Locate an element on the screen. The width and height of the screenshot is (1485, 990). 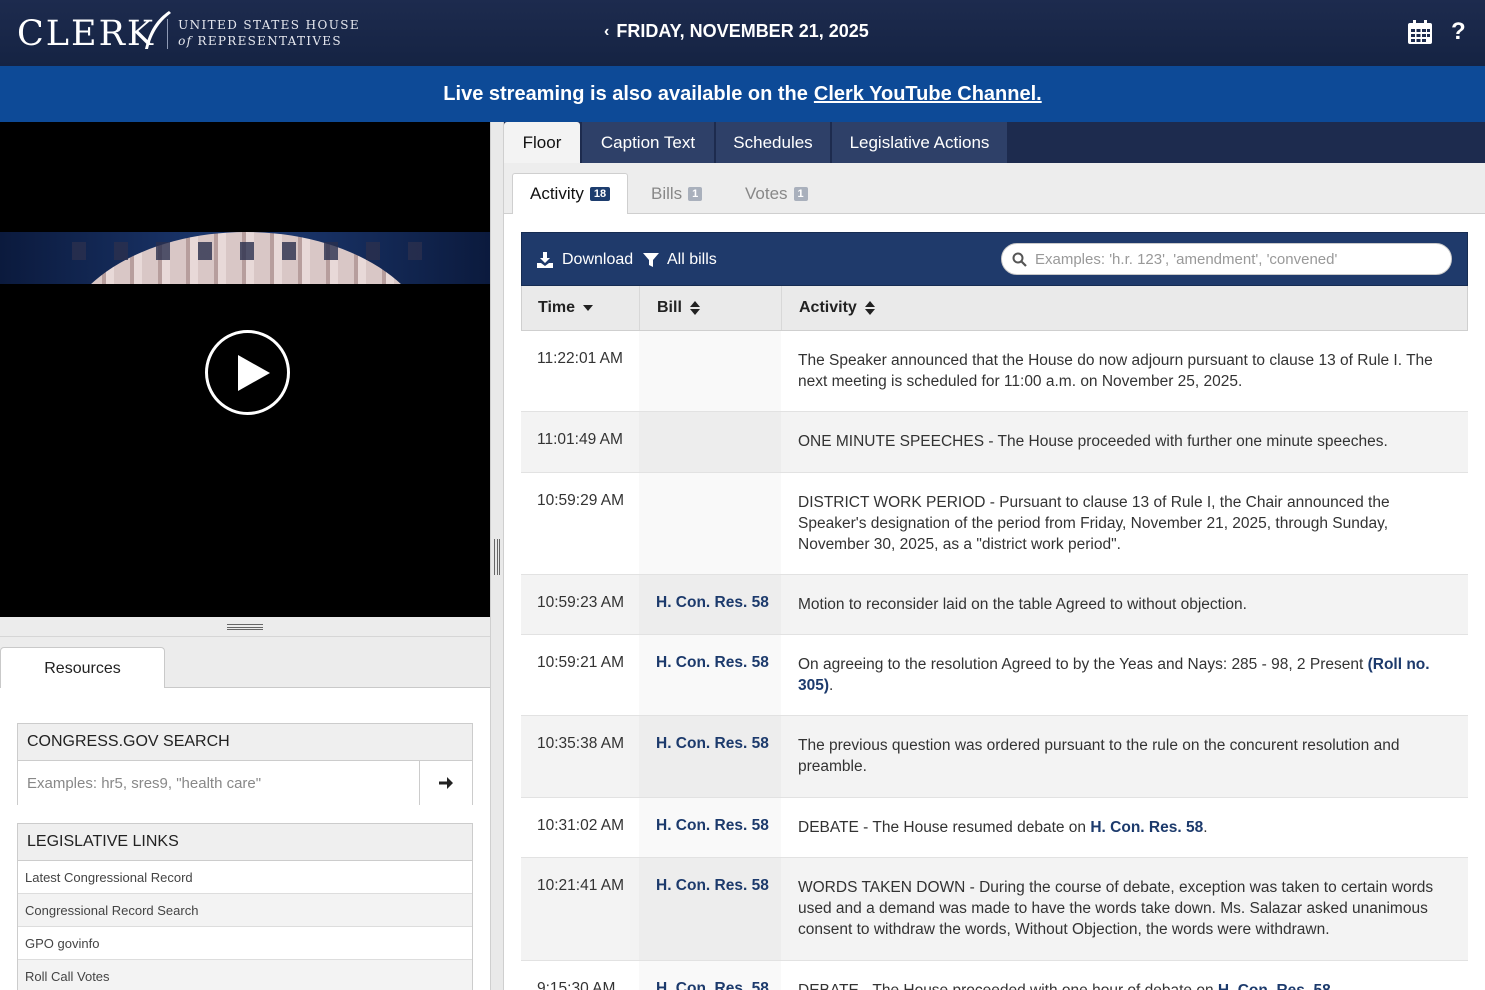
logo-subtitle: UNITED STATES HOUSE of REPRESENTATIVES is located at coordinates (269, 33).